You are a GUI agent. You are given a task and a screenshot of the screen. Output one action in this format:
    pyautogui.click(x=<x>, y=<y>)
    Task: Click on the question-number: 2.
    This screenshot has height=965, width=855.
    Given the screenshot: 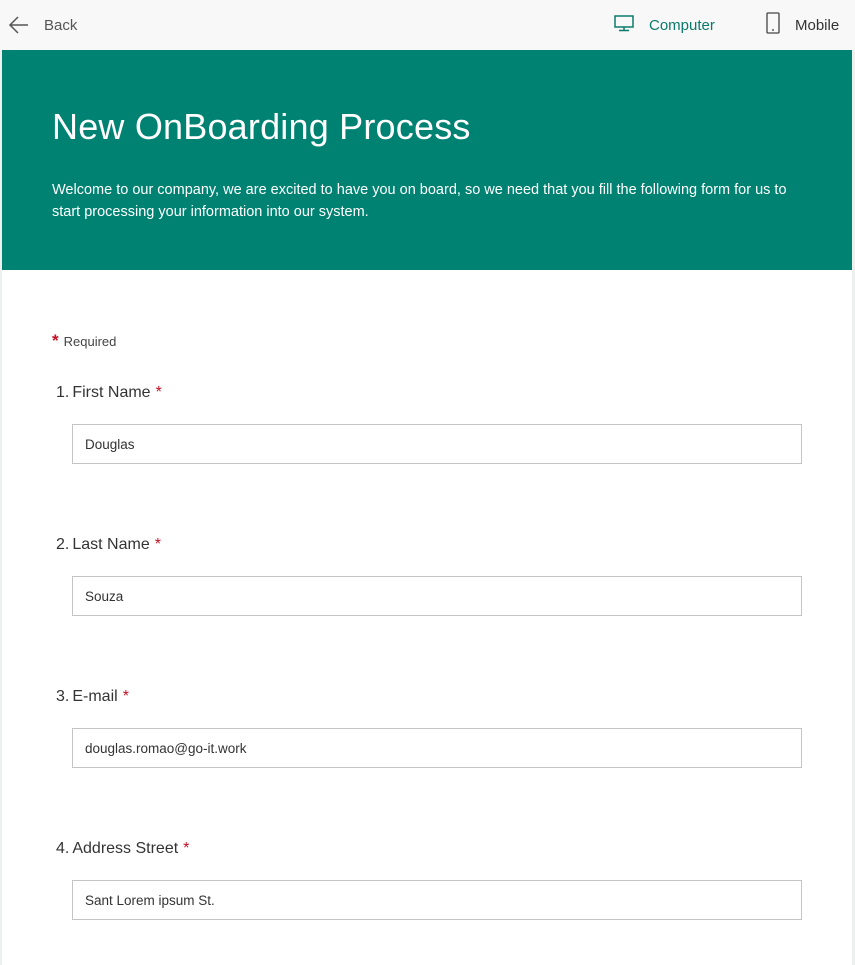 What is the action you would take?
    pyautogui.click(x=63, y=544)
    